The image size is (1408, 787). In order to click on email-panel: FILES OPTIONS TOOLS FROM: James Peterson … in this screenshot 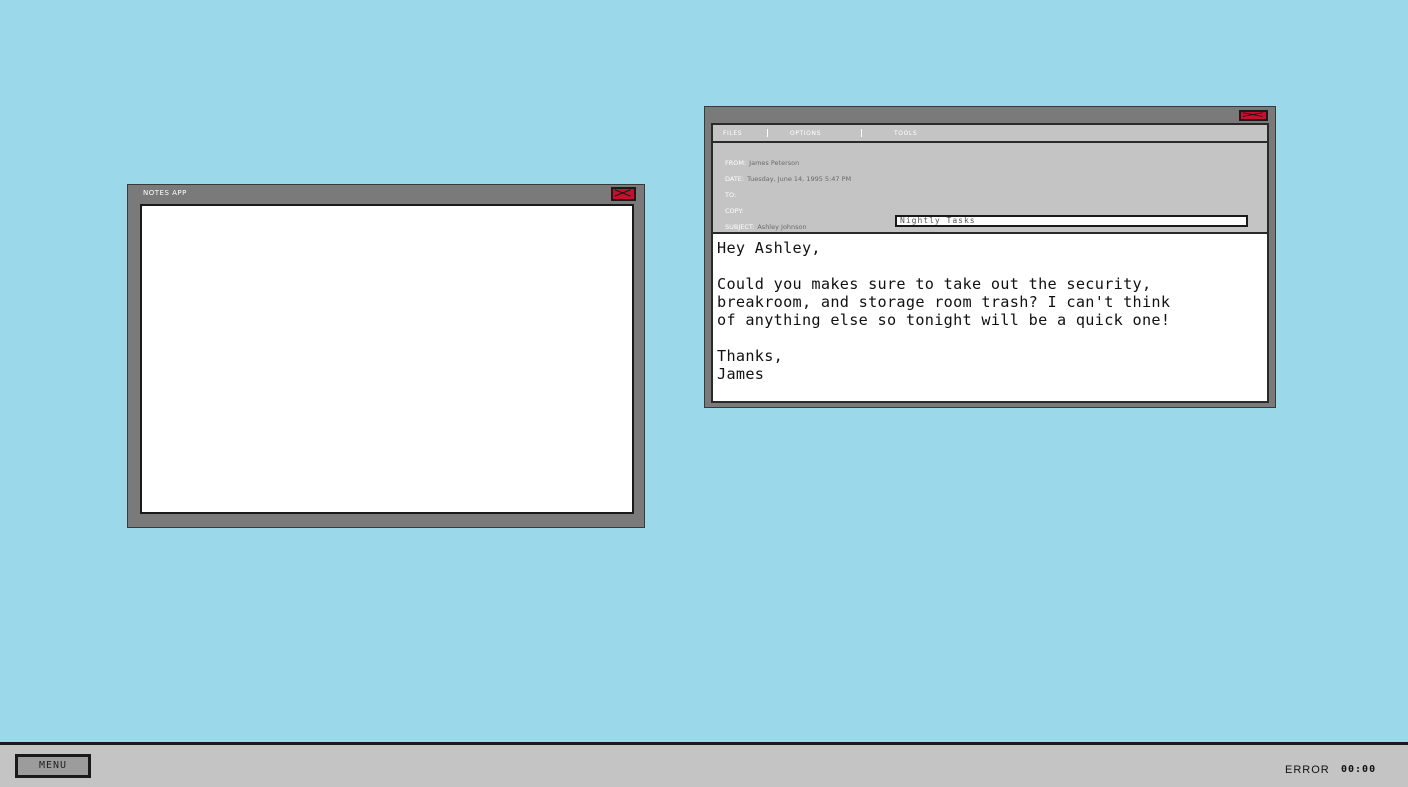, I will do `click(990, 263)`.